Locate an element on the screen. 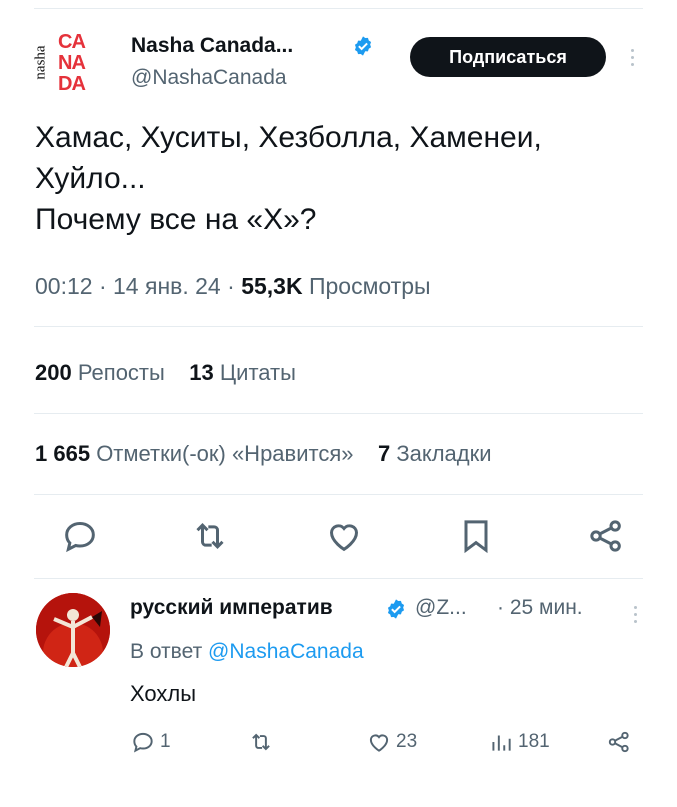 The height and width of the screenshot is (807, 677). logo-side-text: nasha is located at coordinates (40, 62).